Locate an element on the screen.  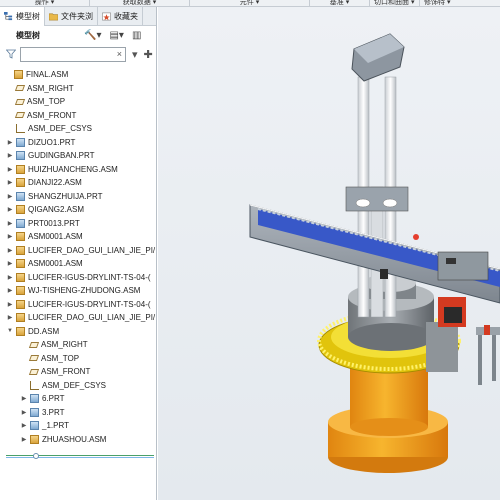
tree-row: FINAL.ASM is located at coordinates (78, 75).